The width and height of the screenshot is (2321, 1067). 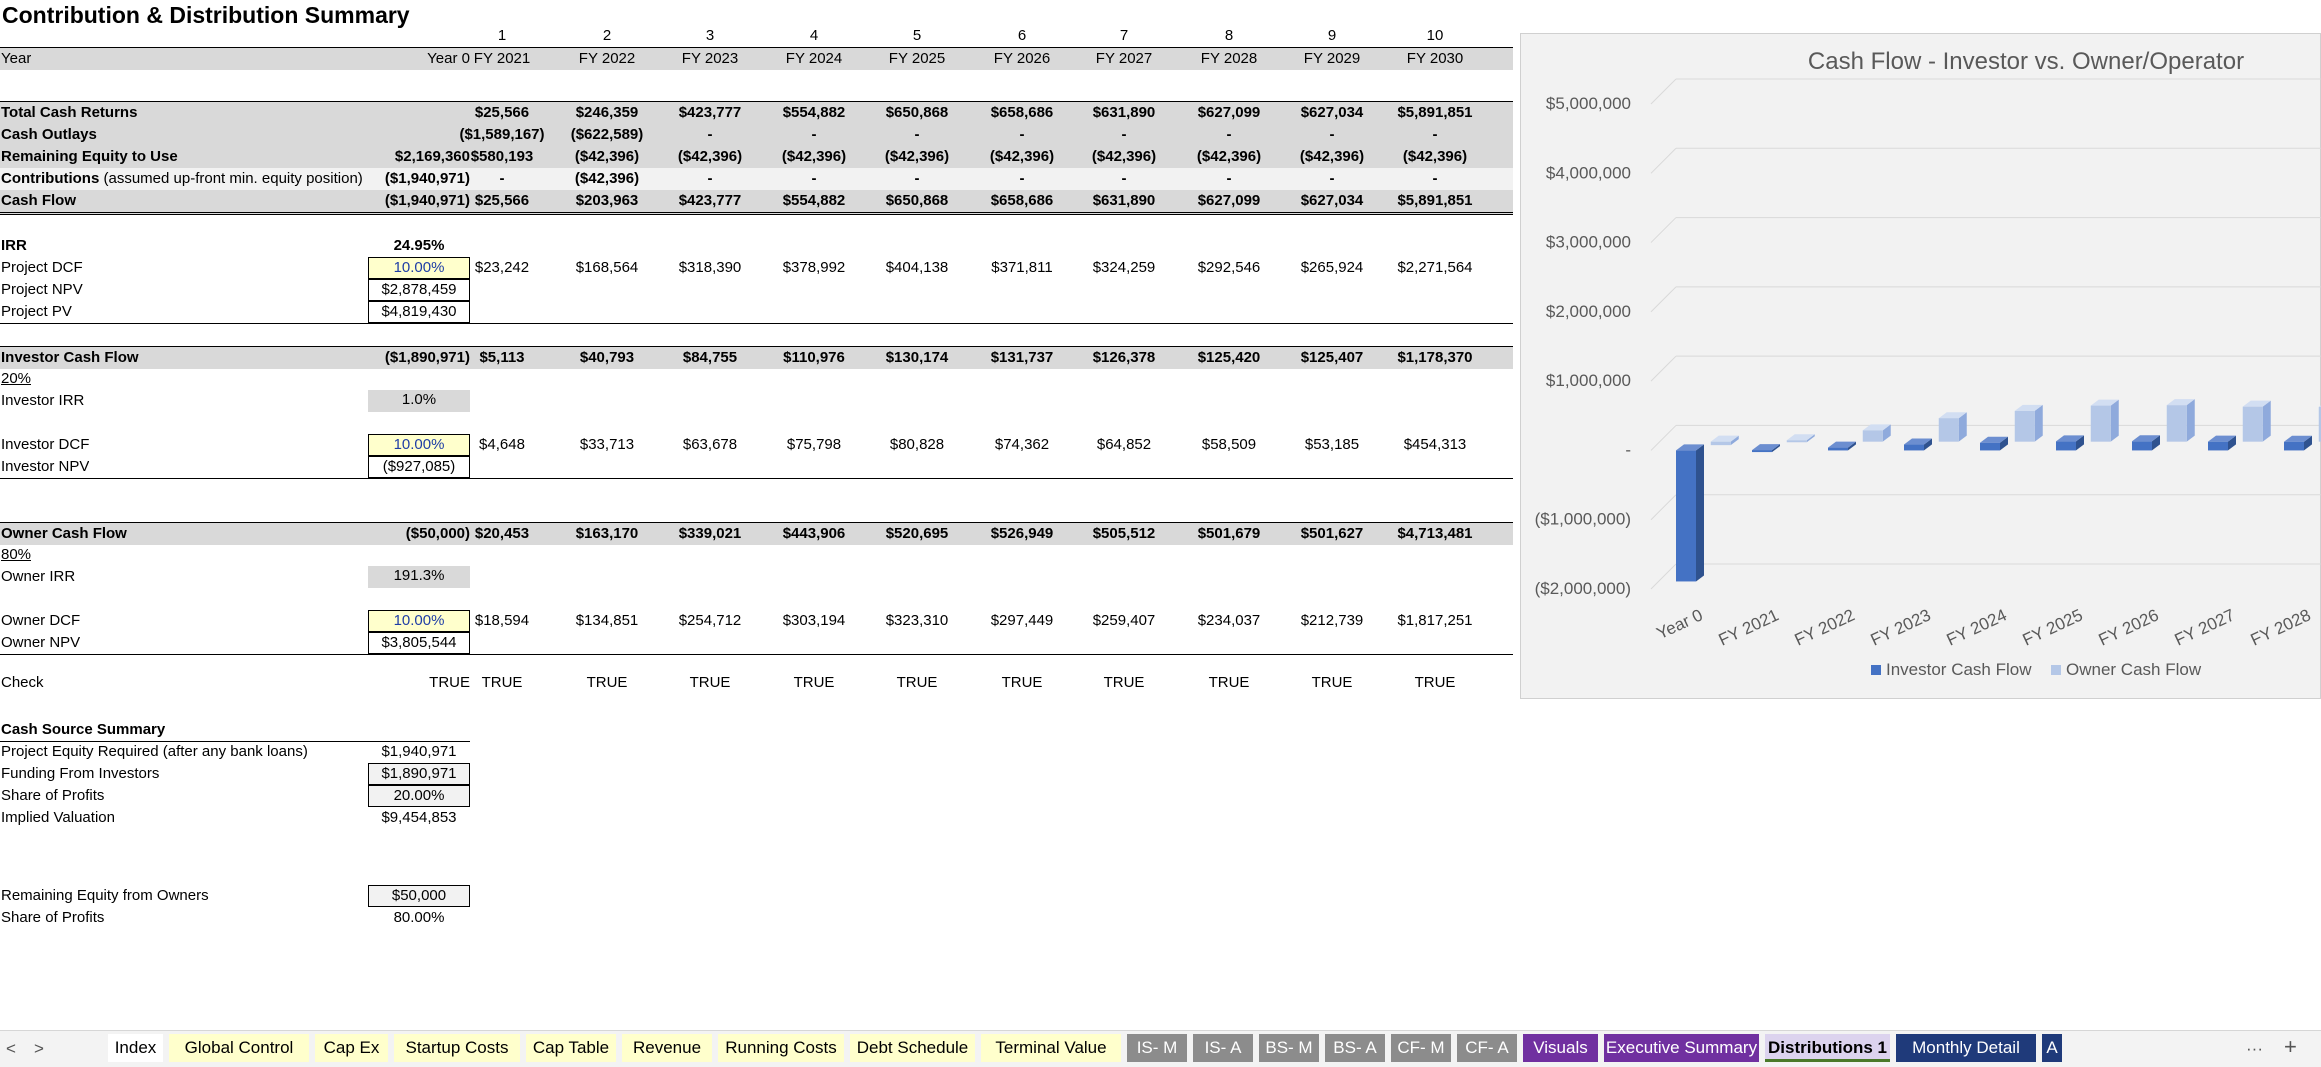 What do you see at coordinates (502, 534) in the screenshot?
I see `owner-cash-flow-cell: $20,453` at bounding box center [502, 534].